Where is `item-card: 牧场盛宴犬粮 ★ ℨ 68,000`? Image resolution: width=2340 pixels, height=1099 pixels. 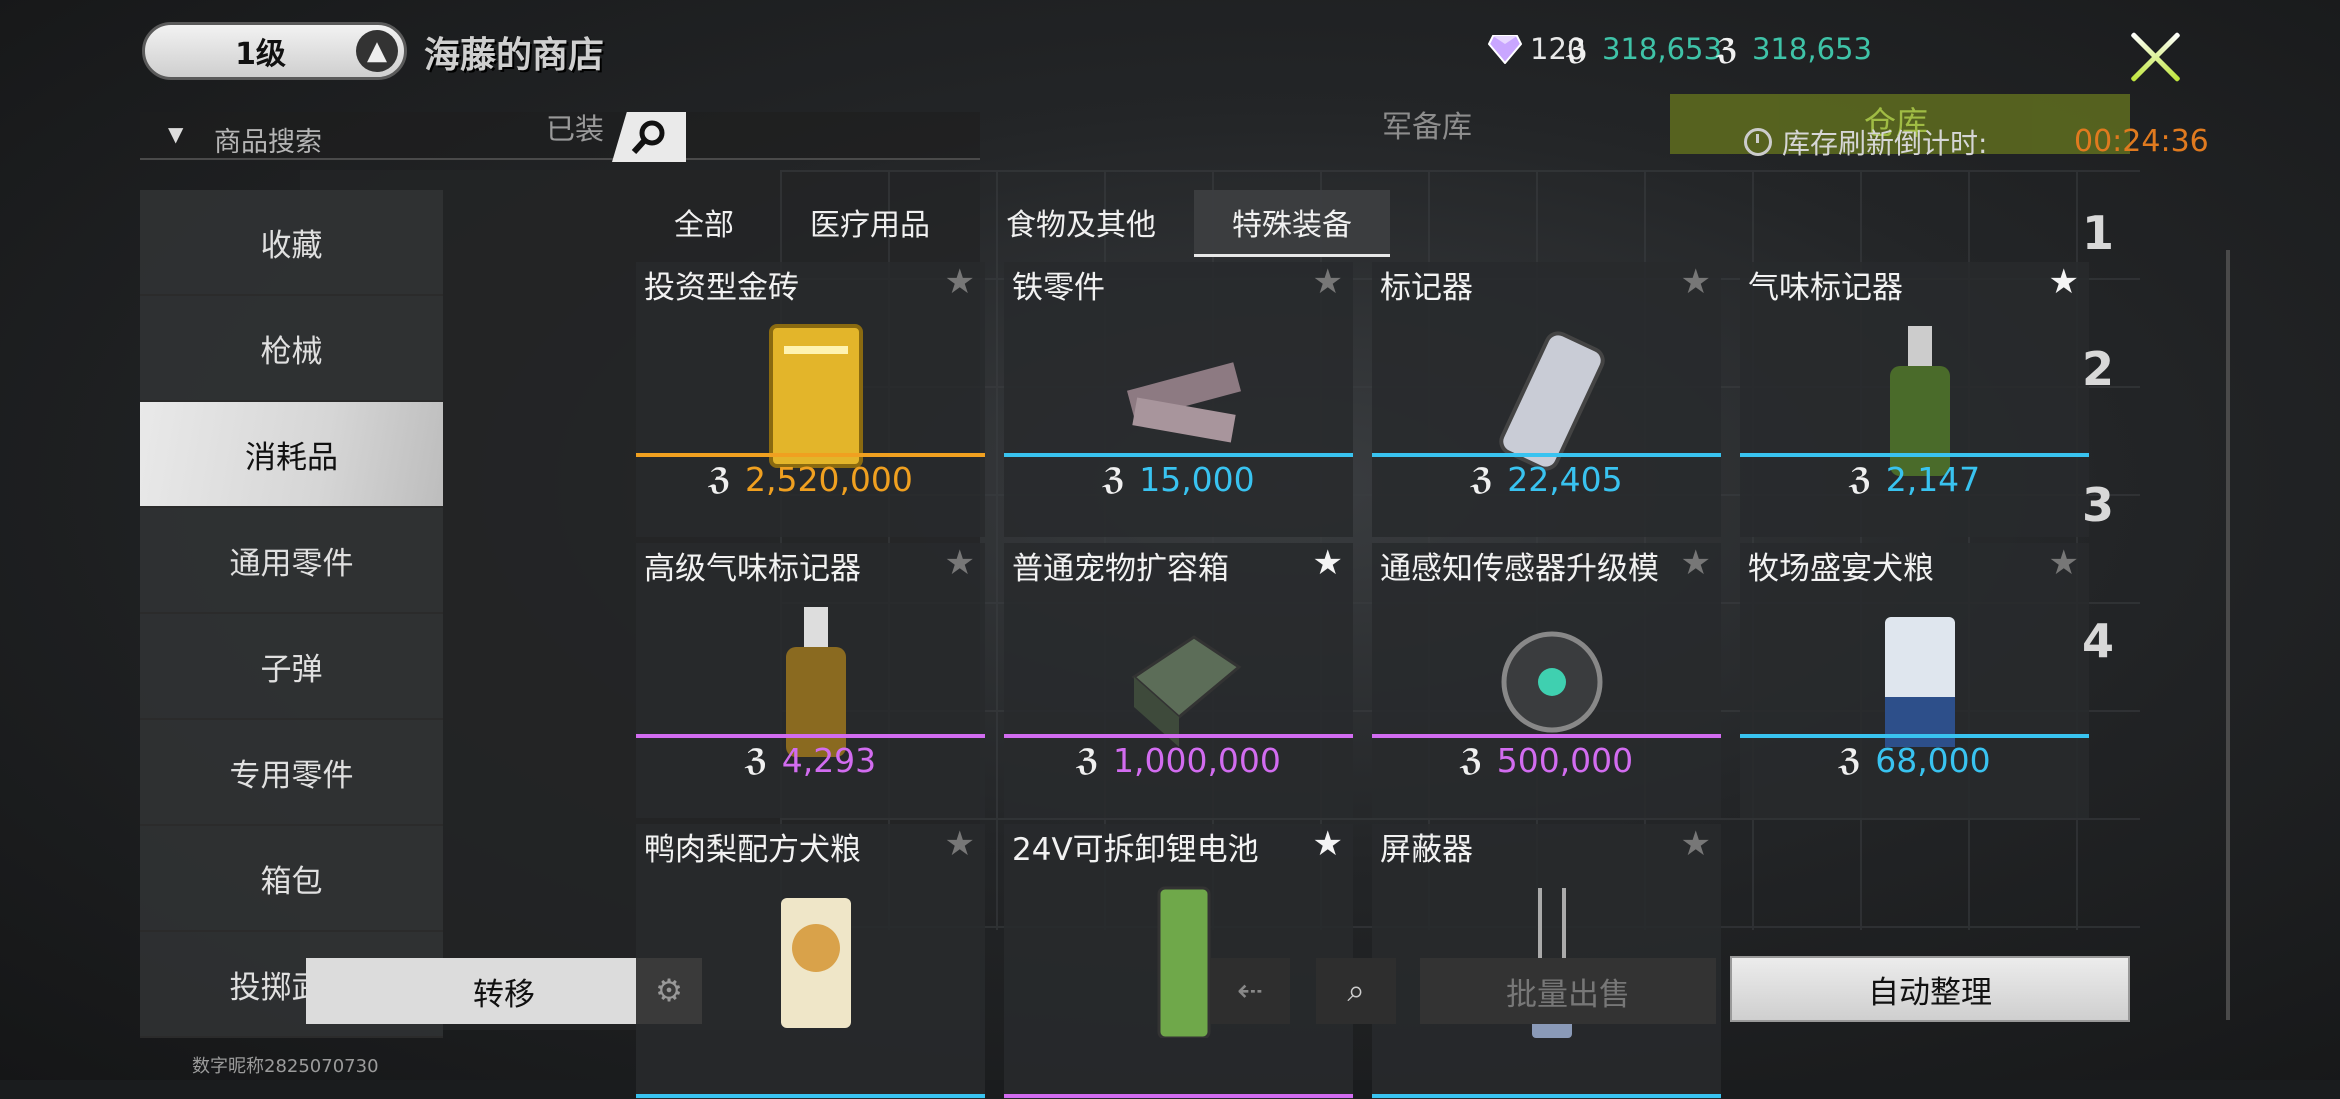 item-card: 牧场盛宴犬粮 ★ ℨ 68,000 is located at coordinates (1914, 680).